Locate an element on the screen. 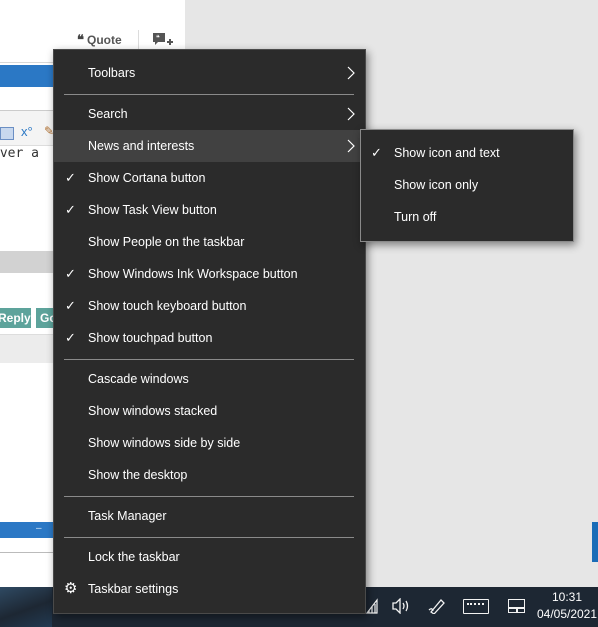 The width and height of the screenshot is (598, 627). quote-button: ❝ Quote is located at coordinates (99, 40).